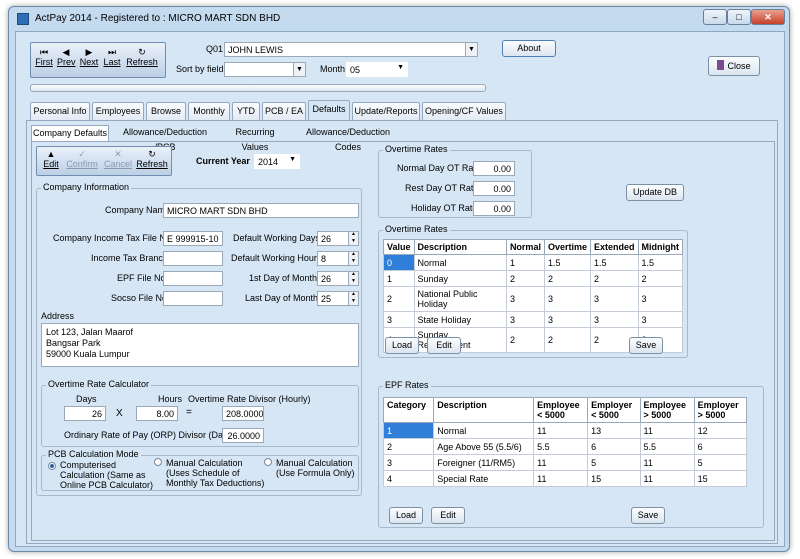 The width and height of the screenshot is (800, 559). I want to click on table-cell: 5, so click(614, 462).